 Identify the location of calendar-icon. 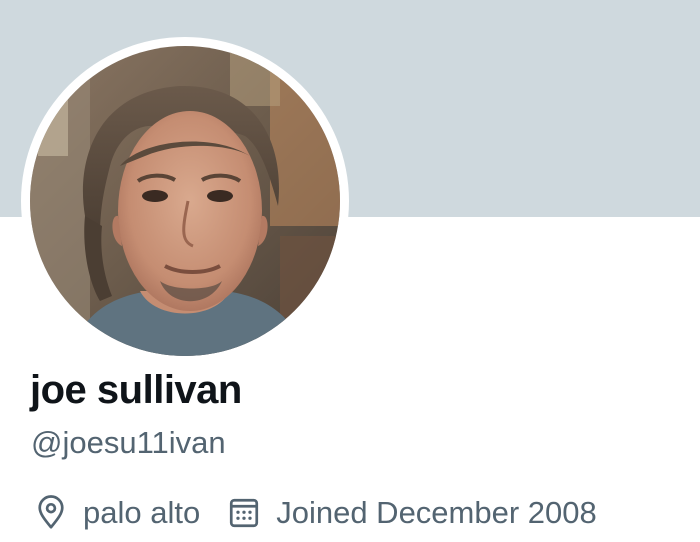
(244, 513).